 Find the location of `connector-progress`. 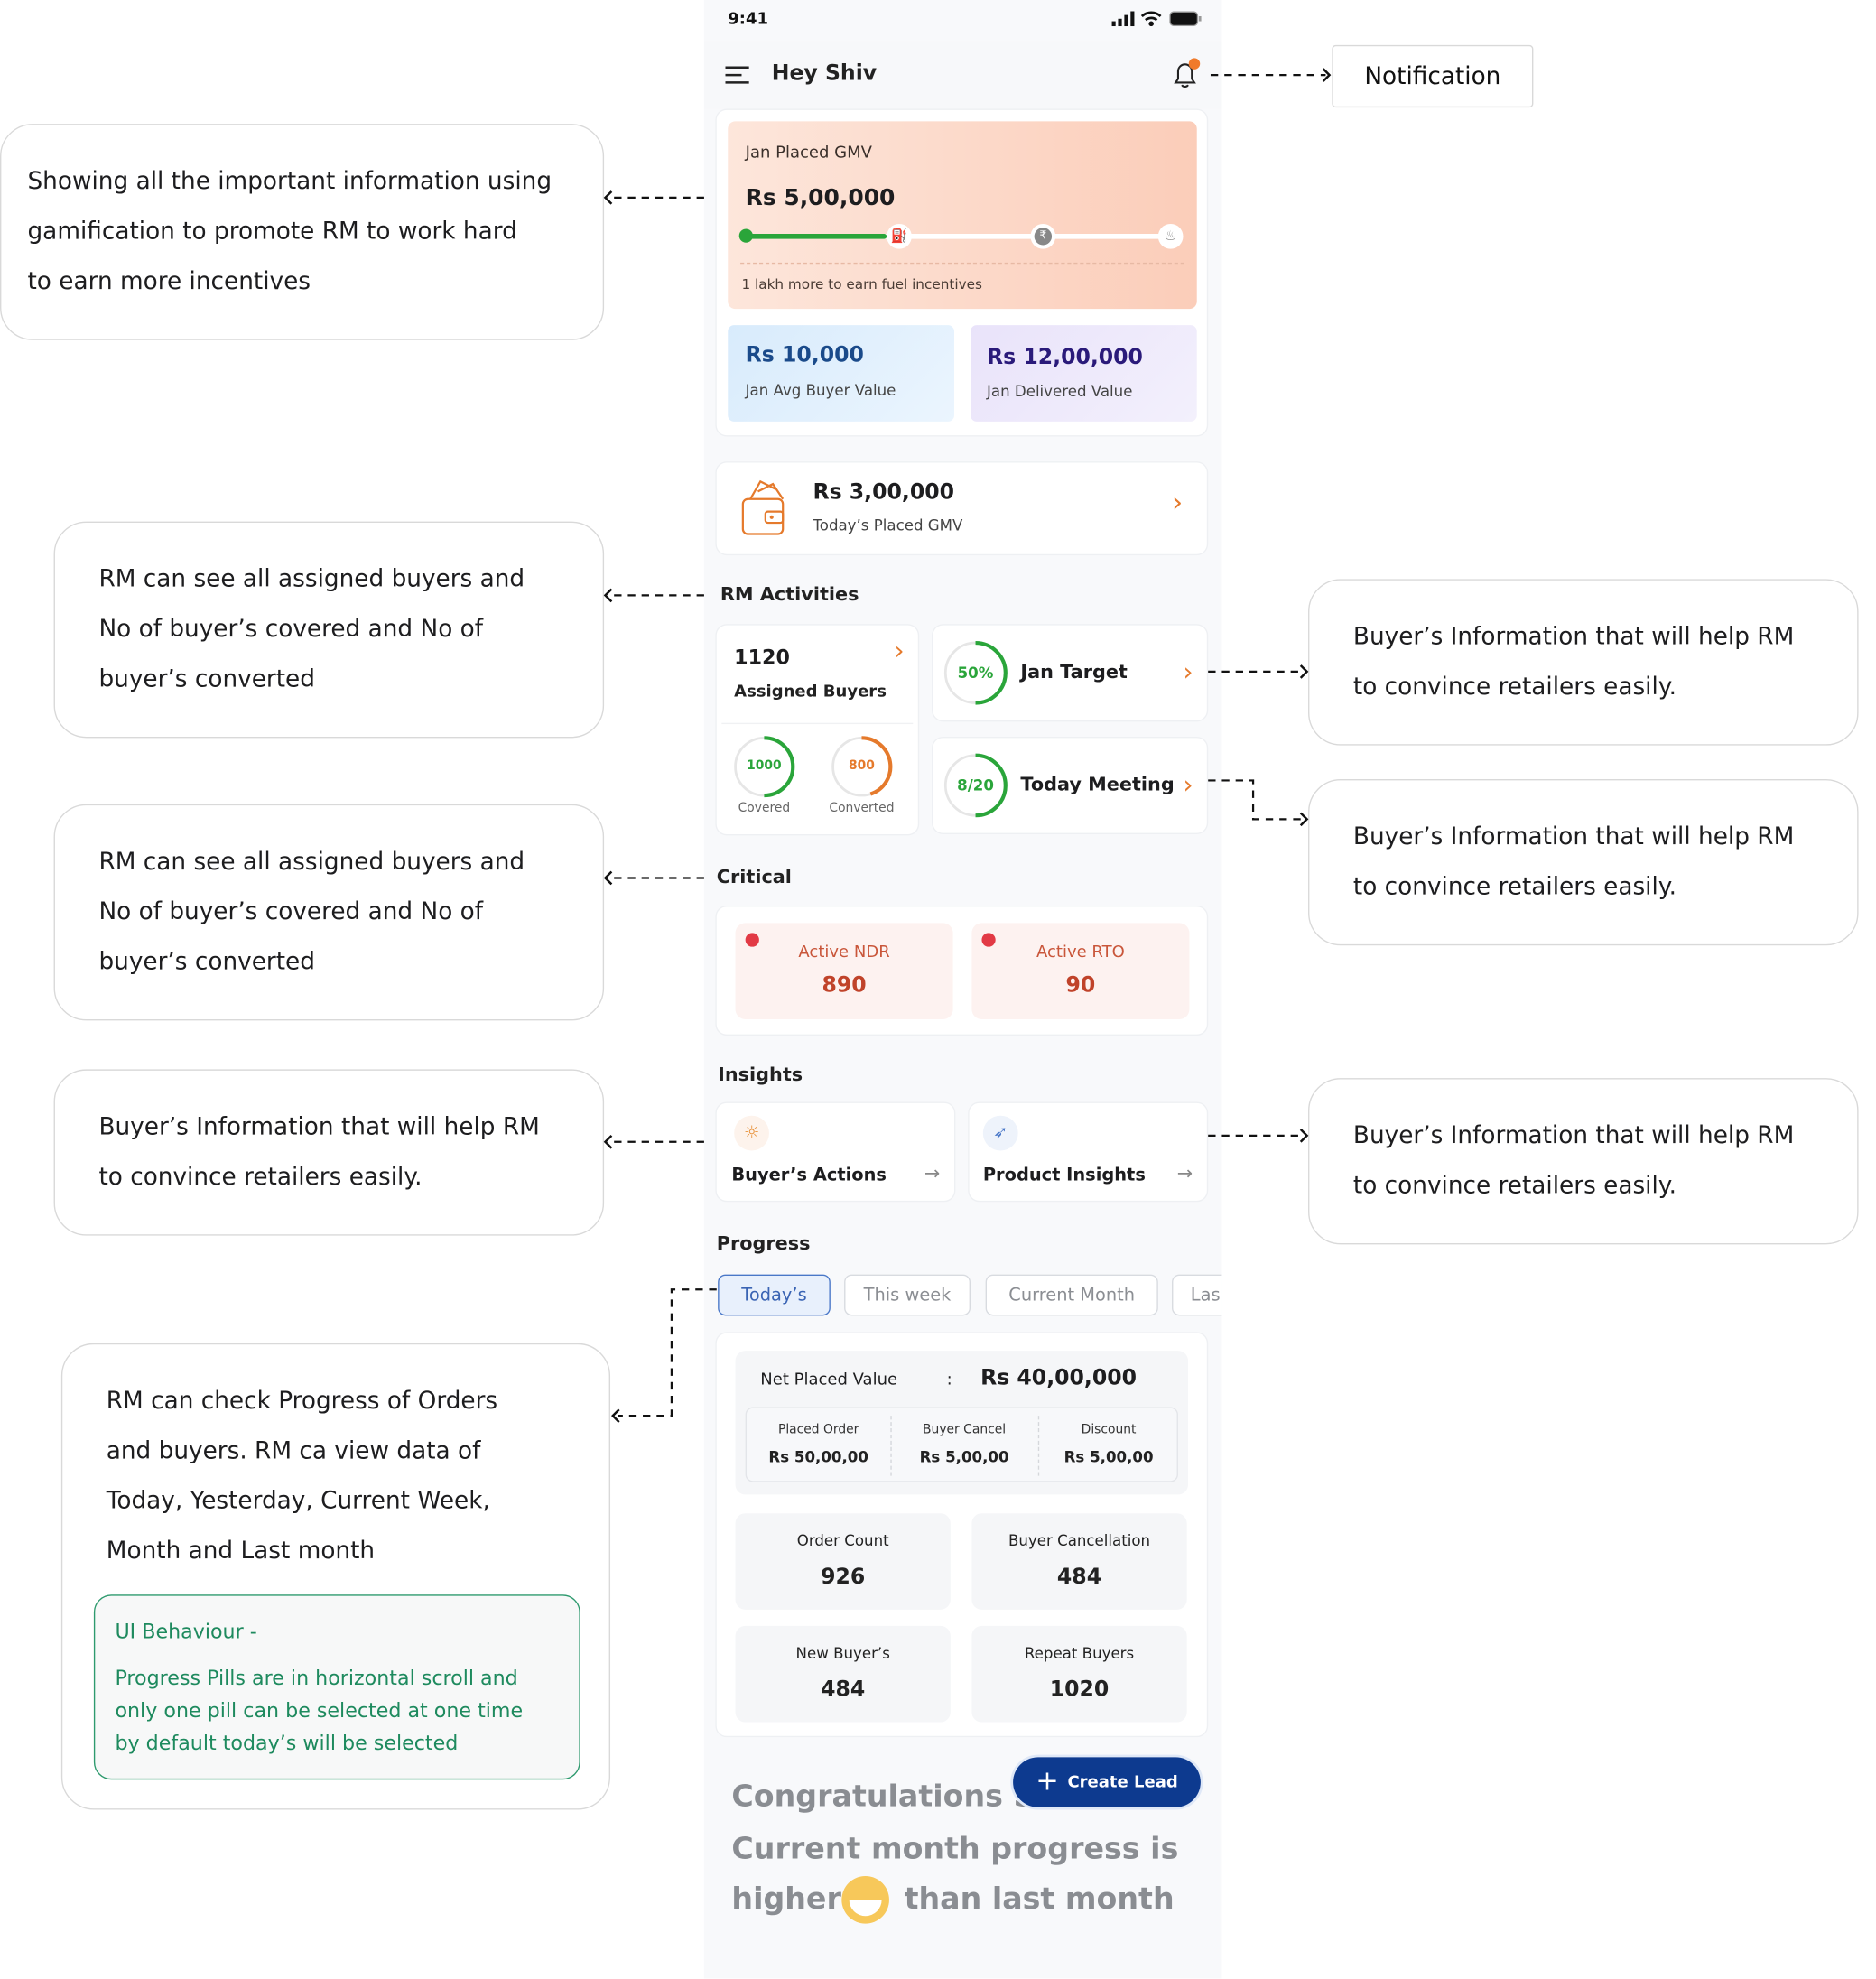

connector-progress is located at coordinates (667, 1352).